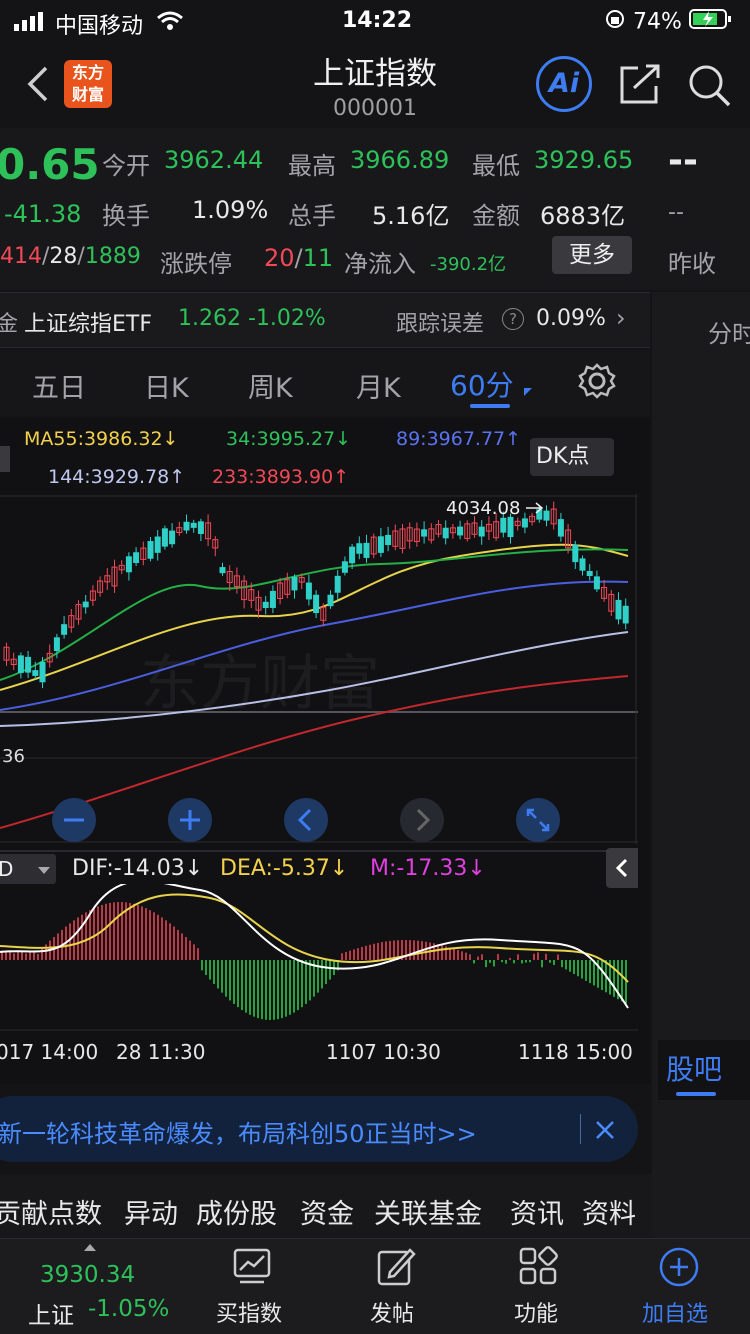  I want to click on x-label-3: 1107 10:30, so click(383, 1052).